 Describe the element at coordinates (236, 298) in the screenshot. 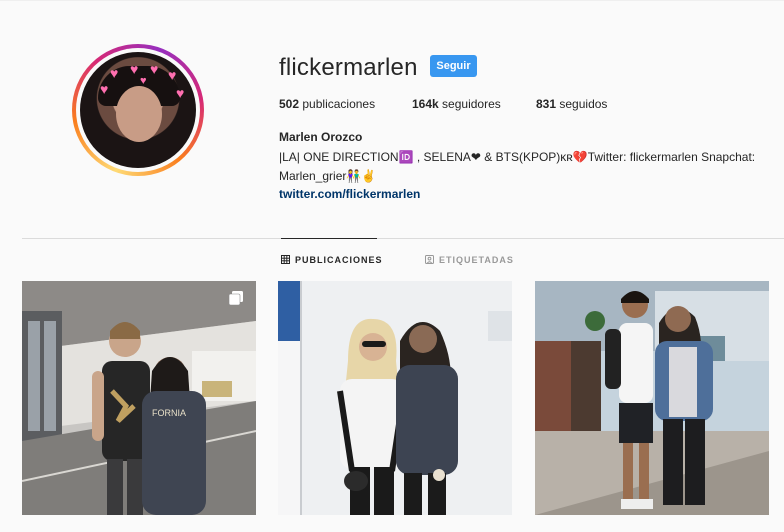

I see `multiple-photos-icon` at that location.